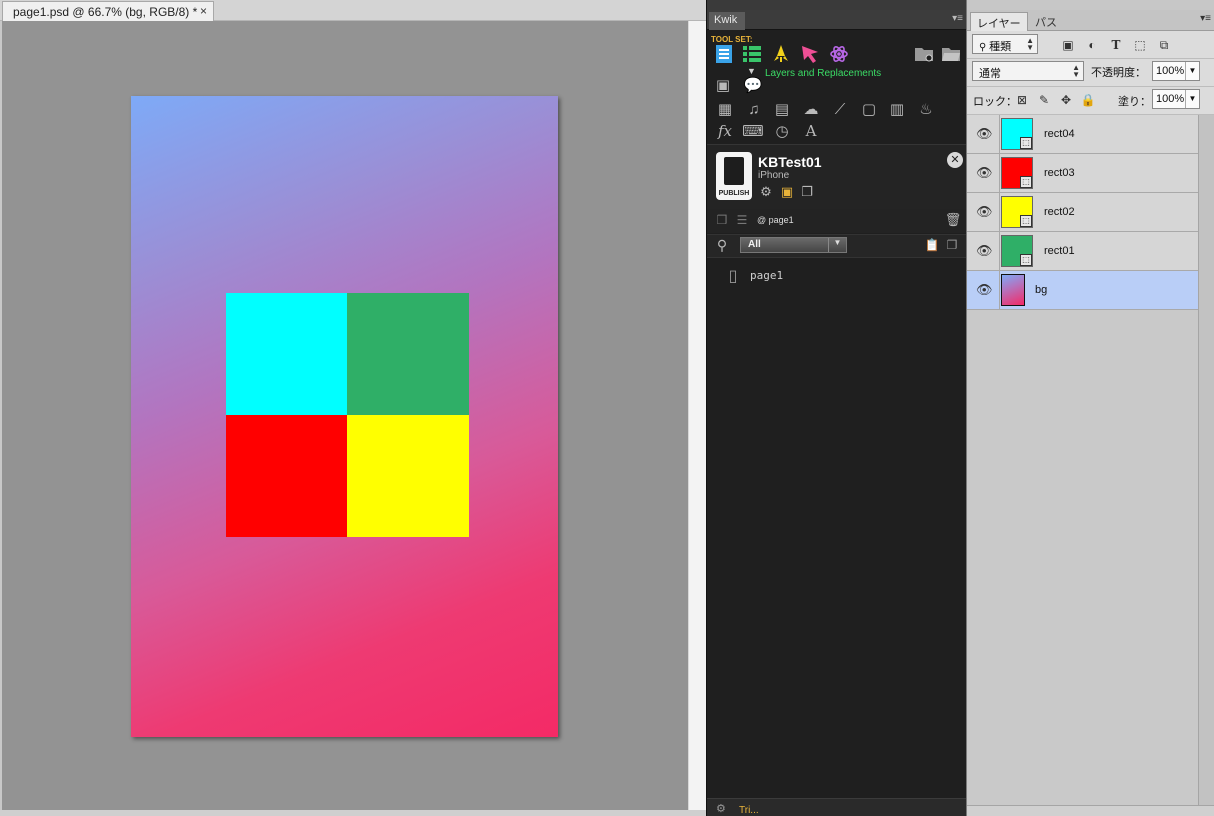  Describe the element at coordinates (793, 245) in the screenshot. I see `filter-select: All ▼` at that location.